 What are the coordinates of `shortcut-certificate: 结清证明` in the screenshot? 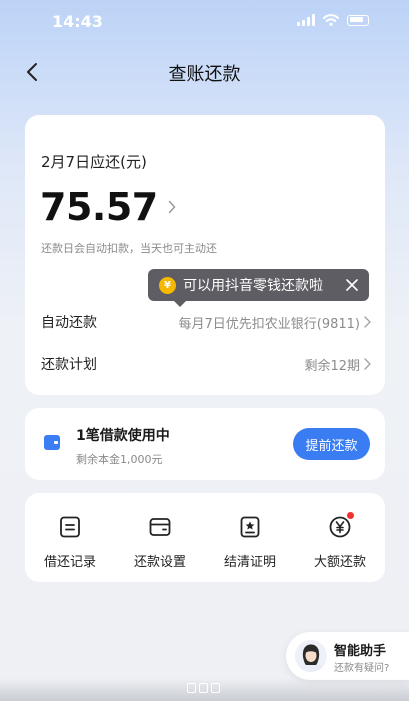 It's located at (250, 537).